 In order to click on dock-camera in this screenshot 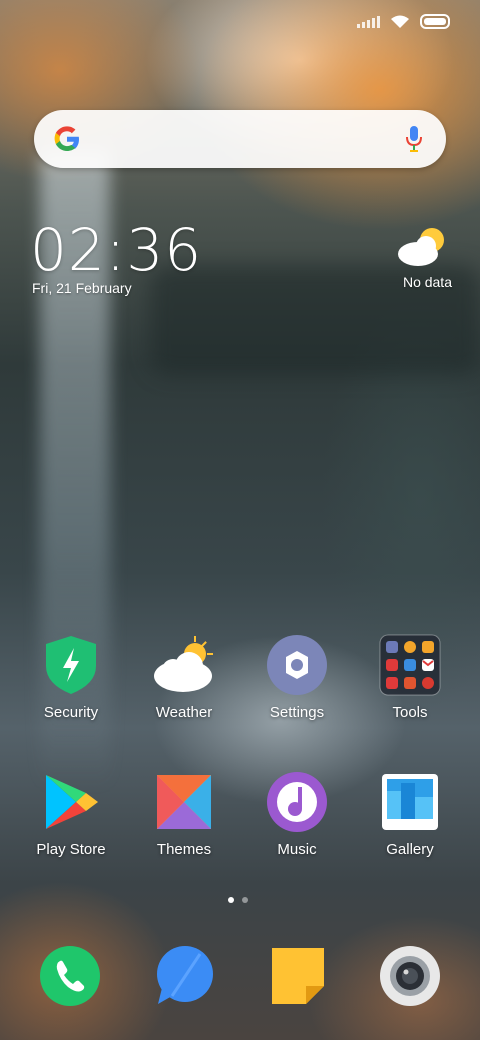, I will do `click(410, 976)`.